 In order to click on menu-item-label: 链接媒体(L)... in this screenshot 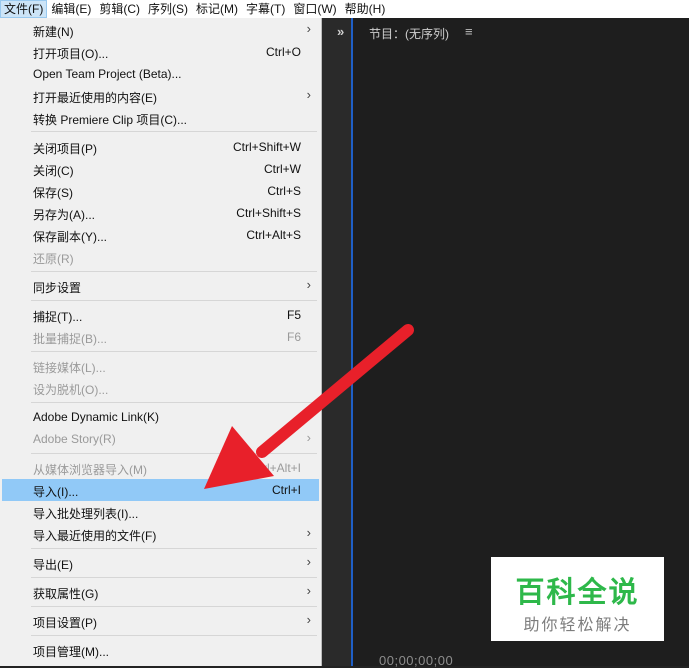, I will do `click(69, 368)`.